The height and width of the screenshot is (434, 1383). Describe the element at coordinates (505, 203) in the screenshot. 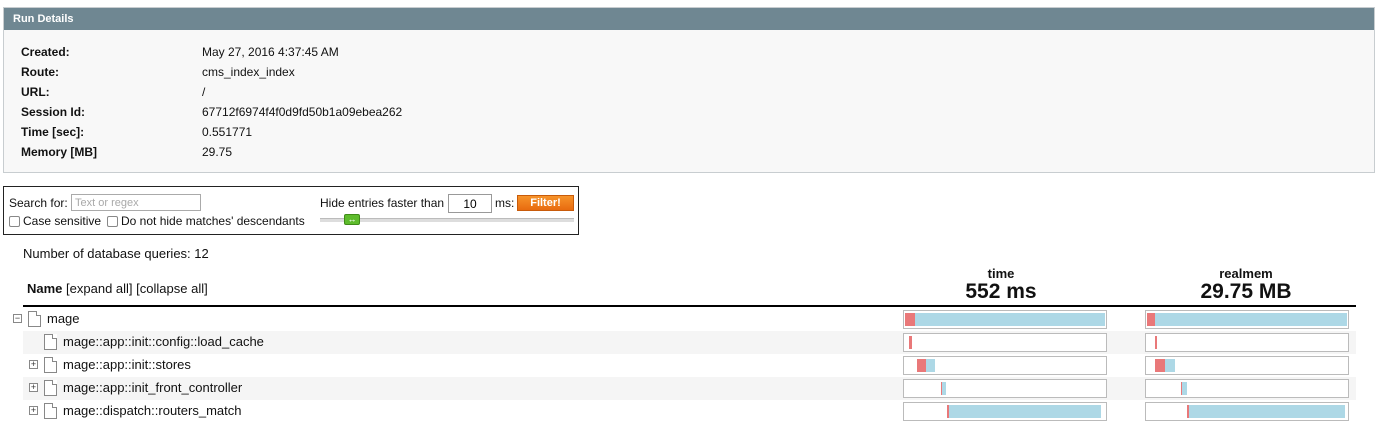

I see `ms-label: ms:` at that location.